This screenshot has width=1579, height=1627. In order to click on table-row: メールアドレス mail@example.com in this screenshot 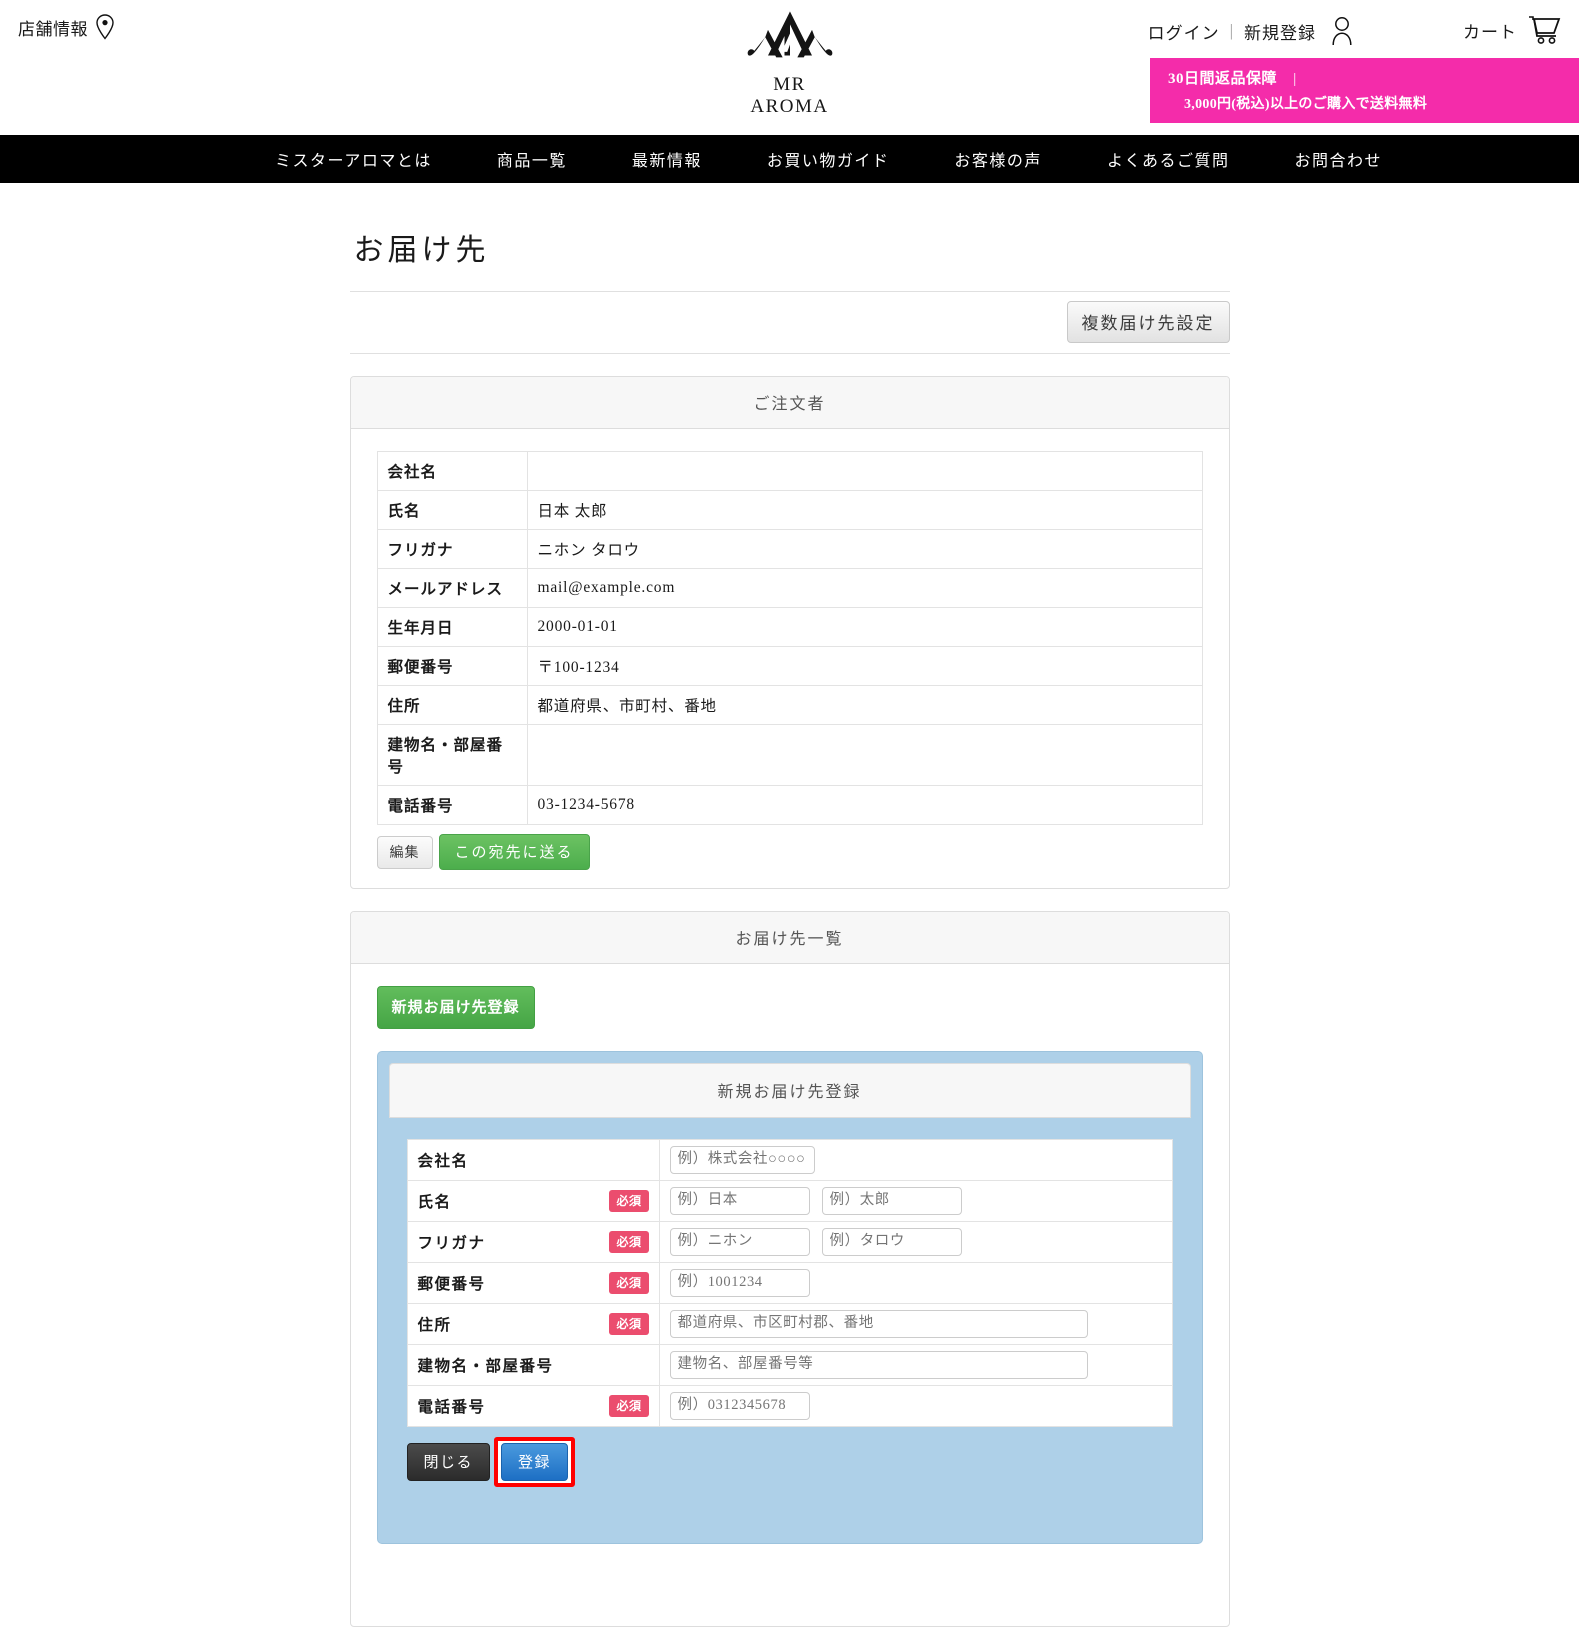, I will do `click(789, 588)`.